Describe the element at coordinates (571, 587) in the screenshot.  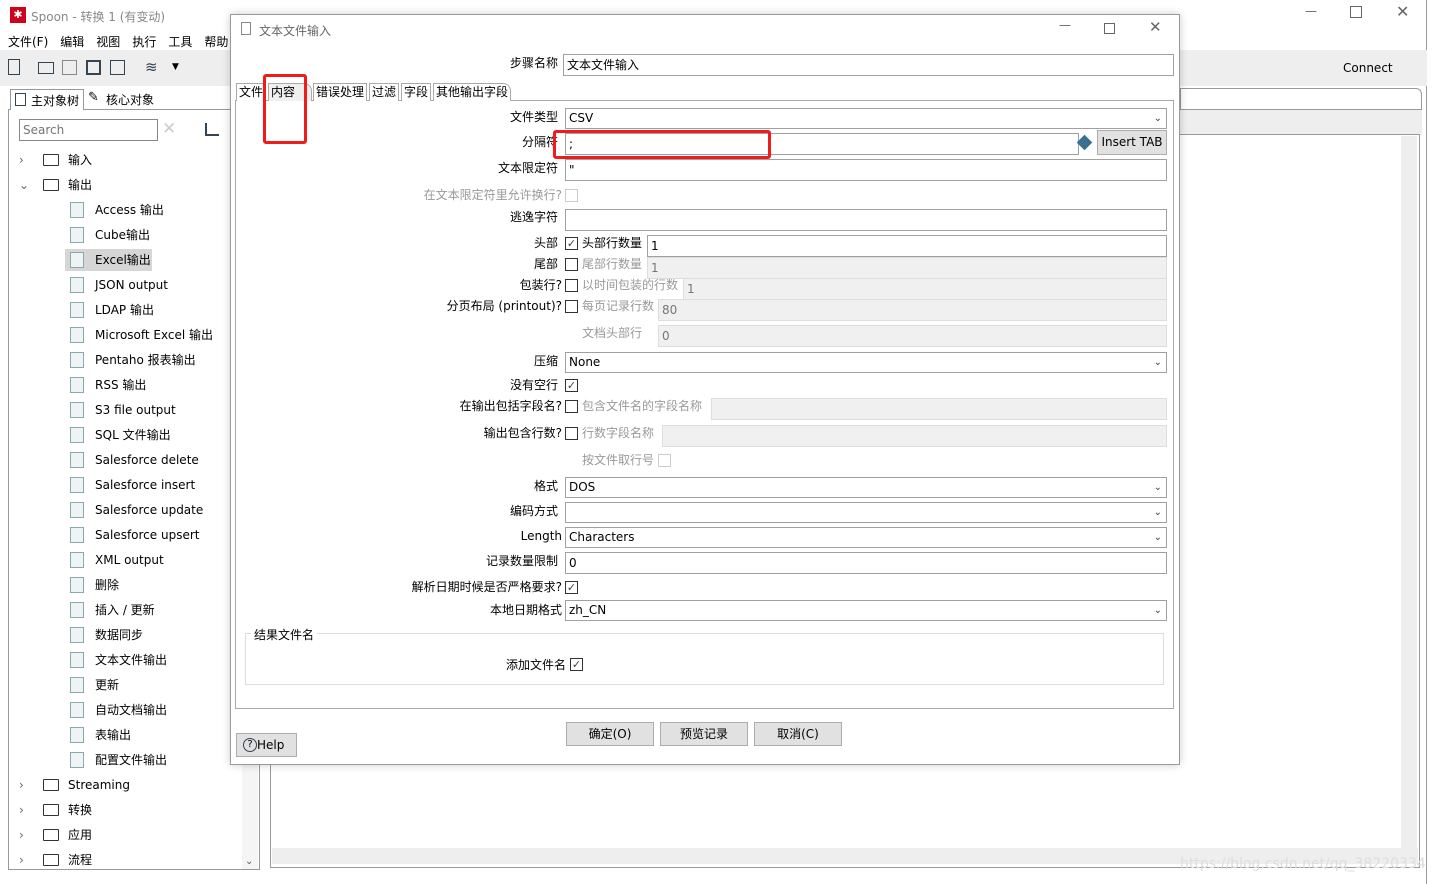
I see `lenient-date-checkbox: ✓` at that location.